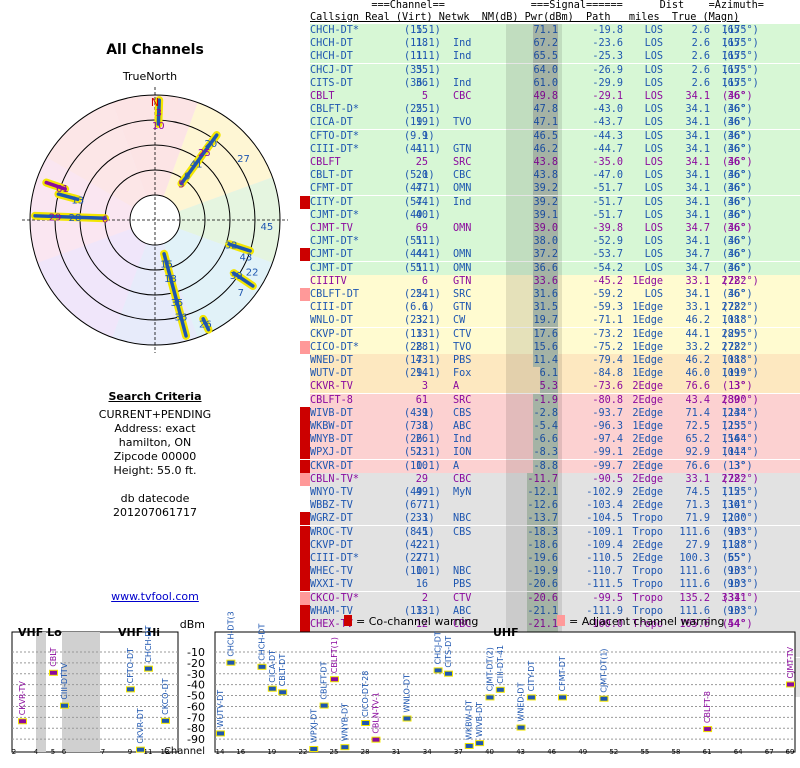  What do you see at coordinates (697, 374) in the screenshot?
I see `cell-dist: 46.0` at bounding box center [697, 374].